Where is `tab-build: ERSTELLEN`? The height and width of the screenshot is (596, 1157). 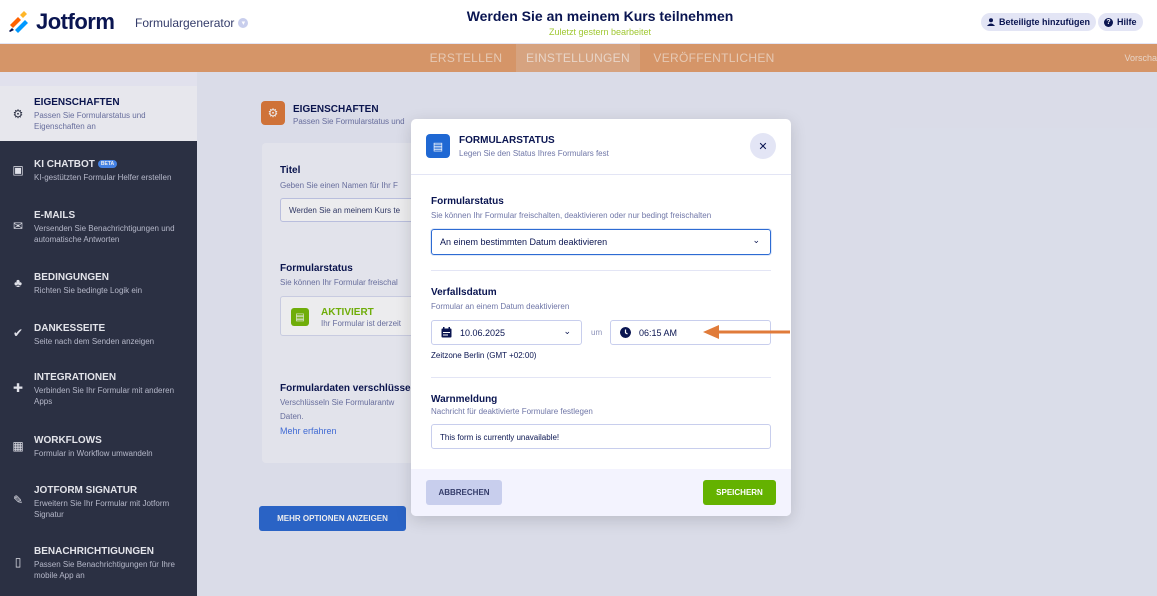 tab-build: ERSTELLEN is located at coordinates (466, 58).